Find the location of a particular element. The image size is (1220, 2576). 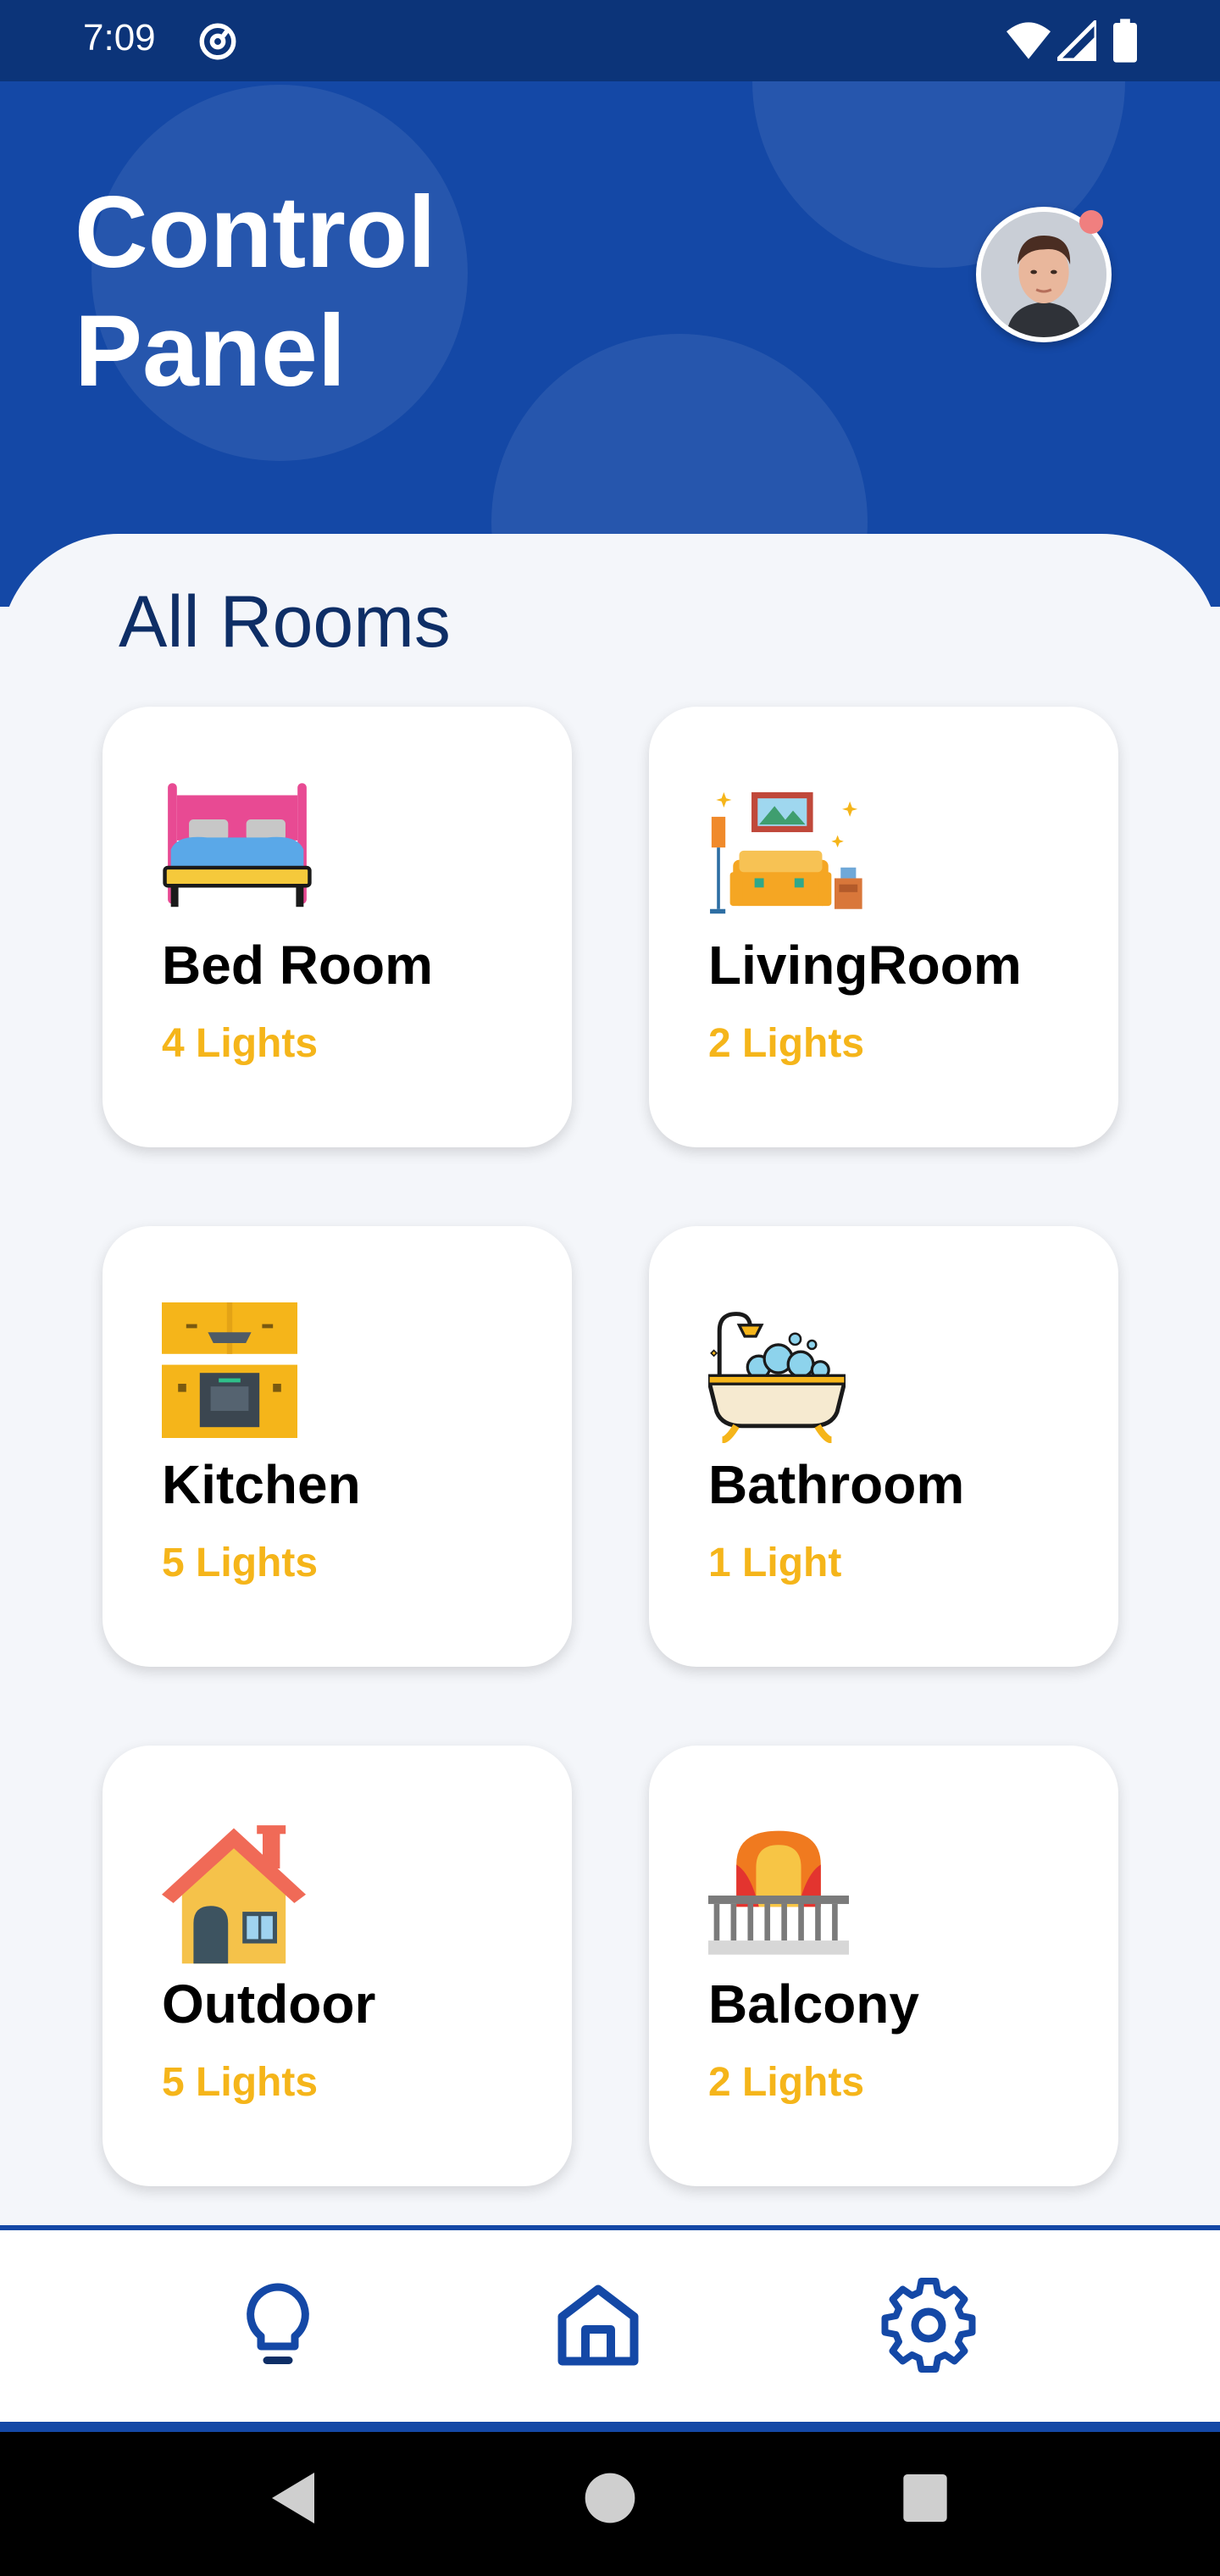

bottom-nav is located at coordinates (610, 2326).